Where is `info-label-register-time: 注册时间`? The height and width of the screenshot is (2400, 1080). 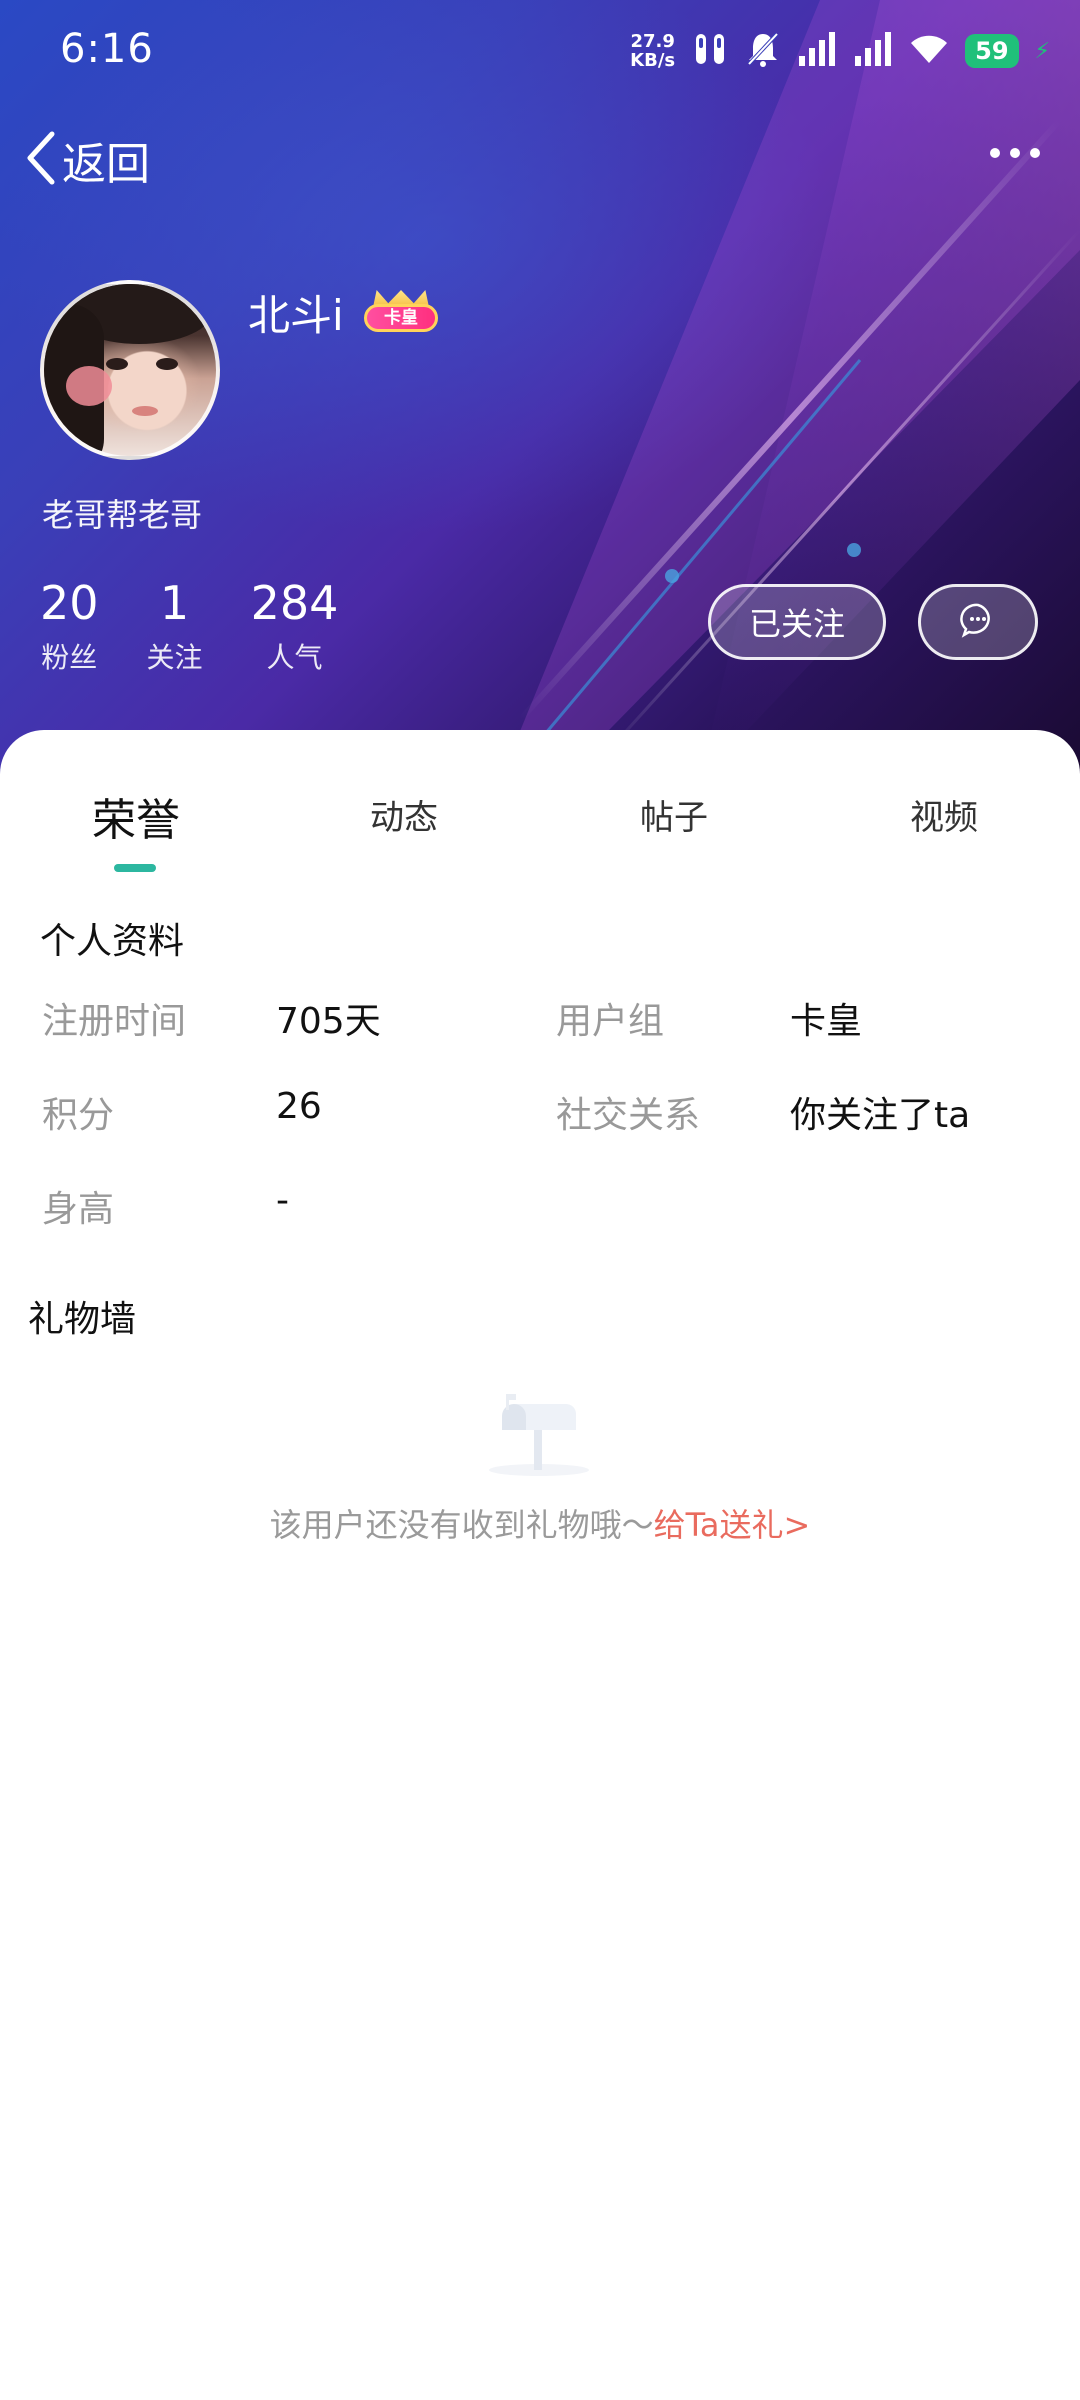 info-label-register-time: 注册时间 is located at coordinates (114, 1021).